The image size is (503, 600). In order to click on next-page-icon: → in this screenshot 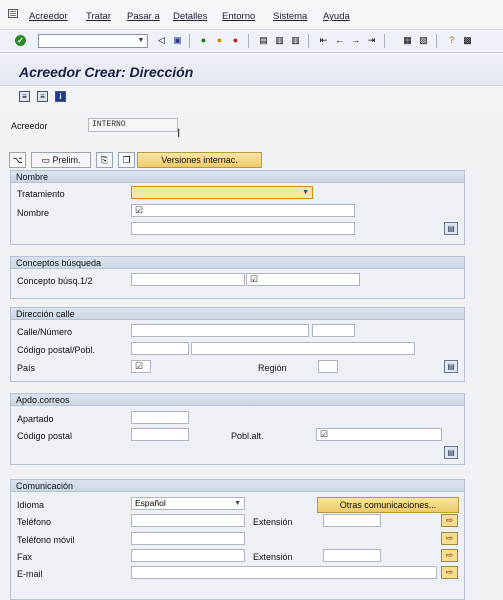, I will do `click(355, 40)`.